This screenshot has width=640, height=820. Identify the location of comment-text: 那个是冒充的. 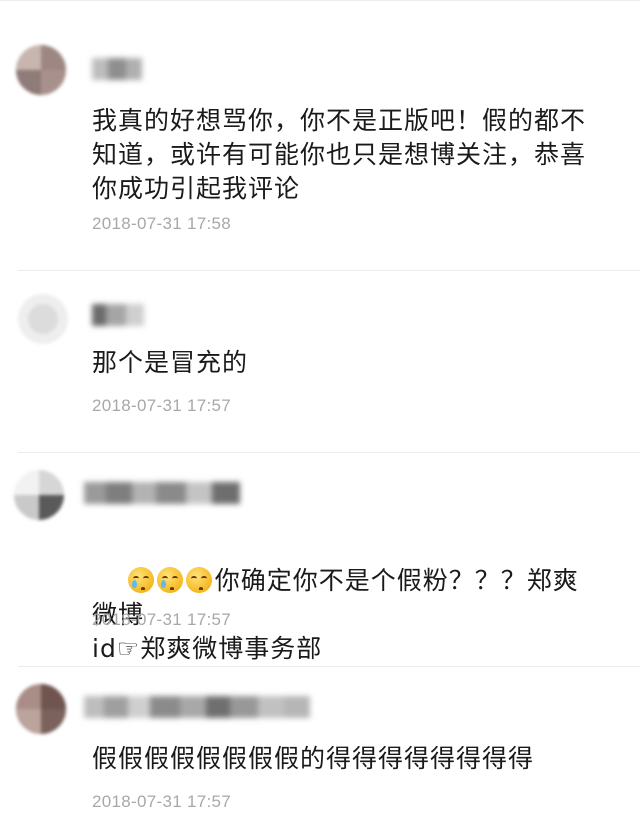
(170, 362).